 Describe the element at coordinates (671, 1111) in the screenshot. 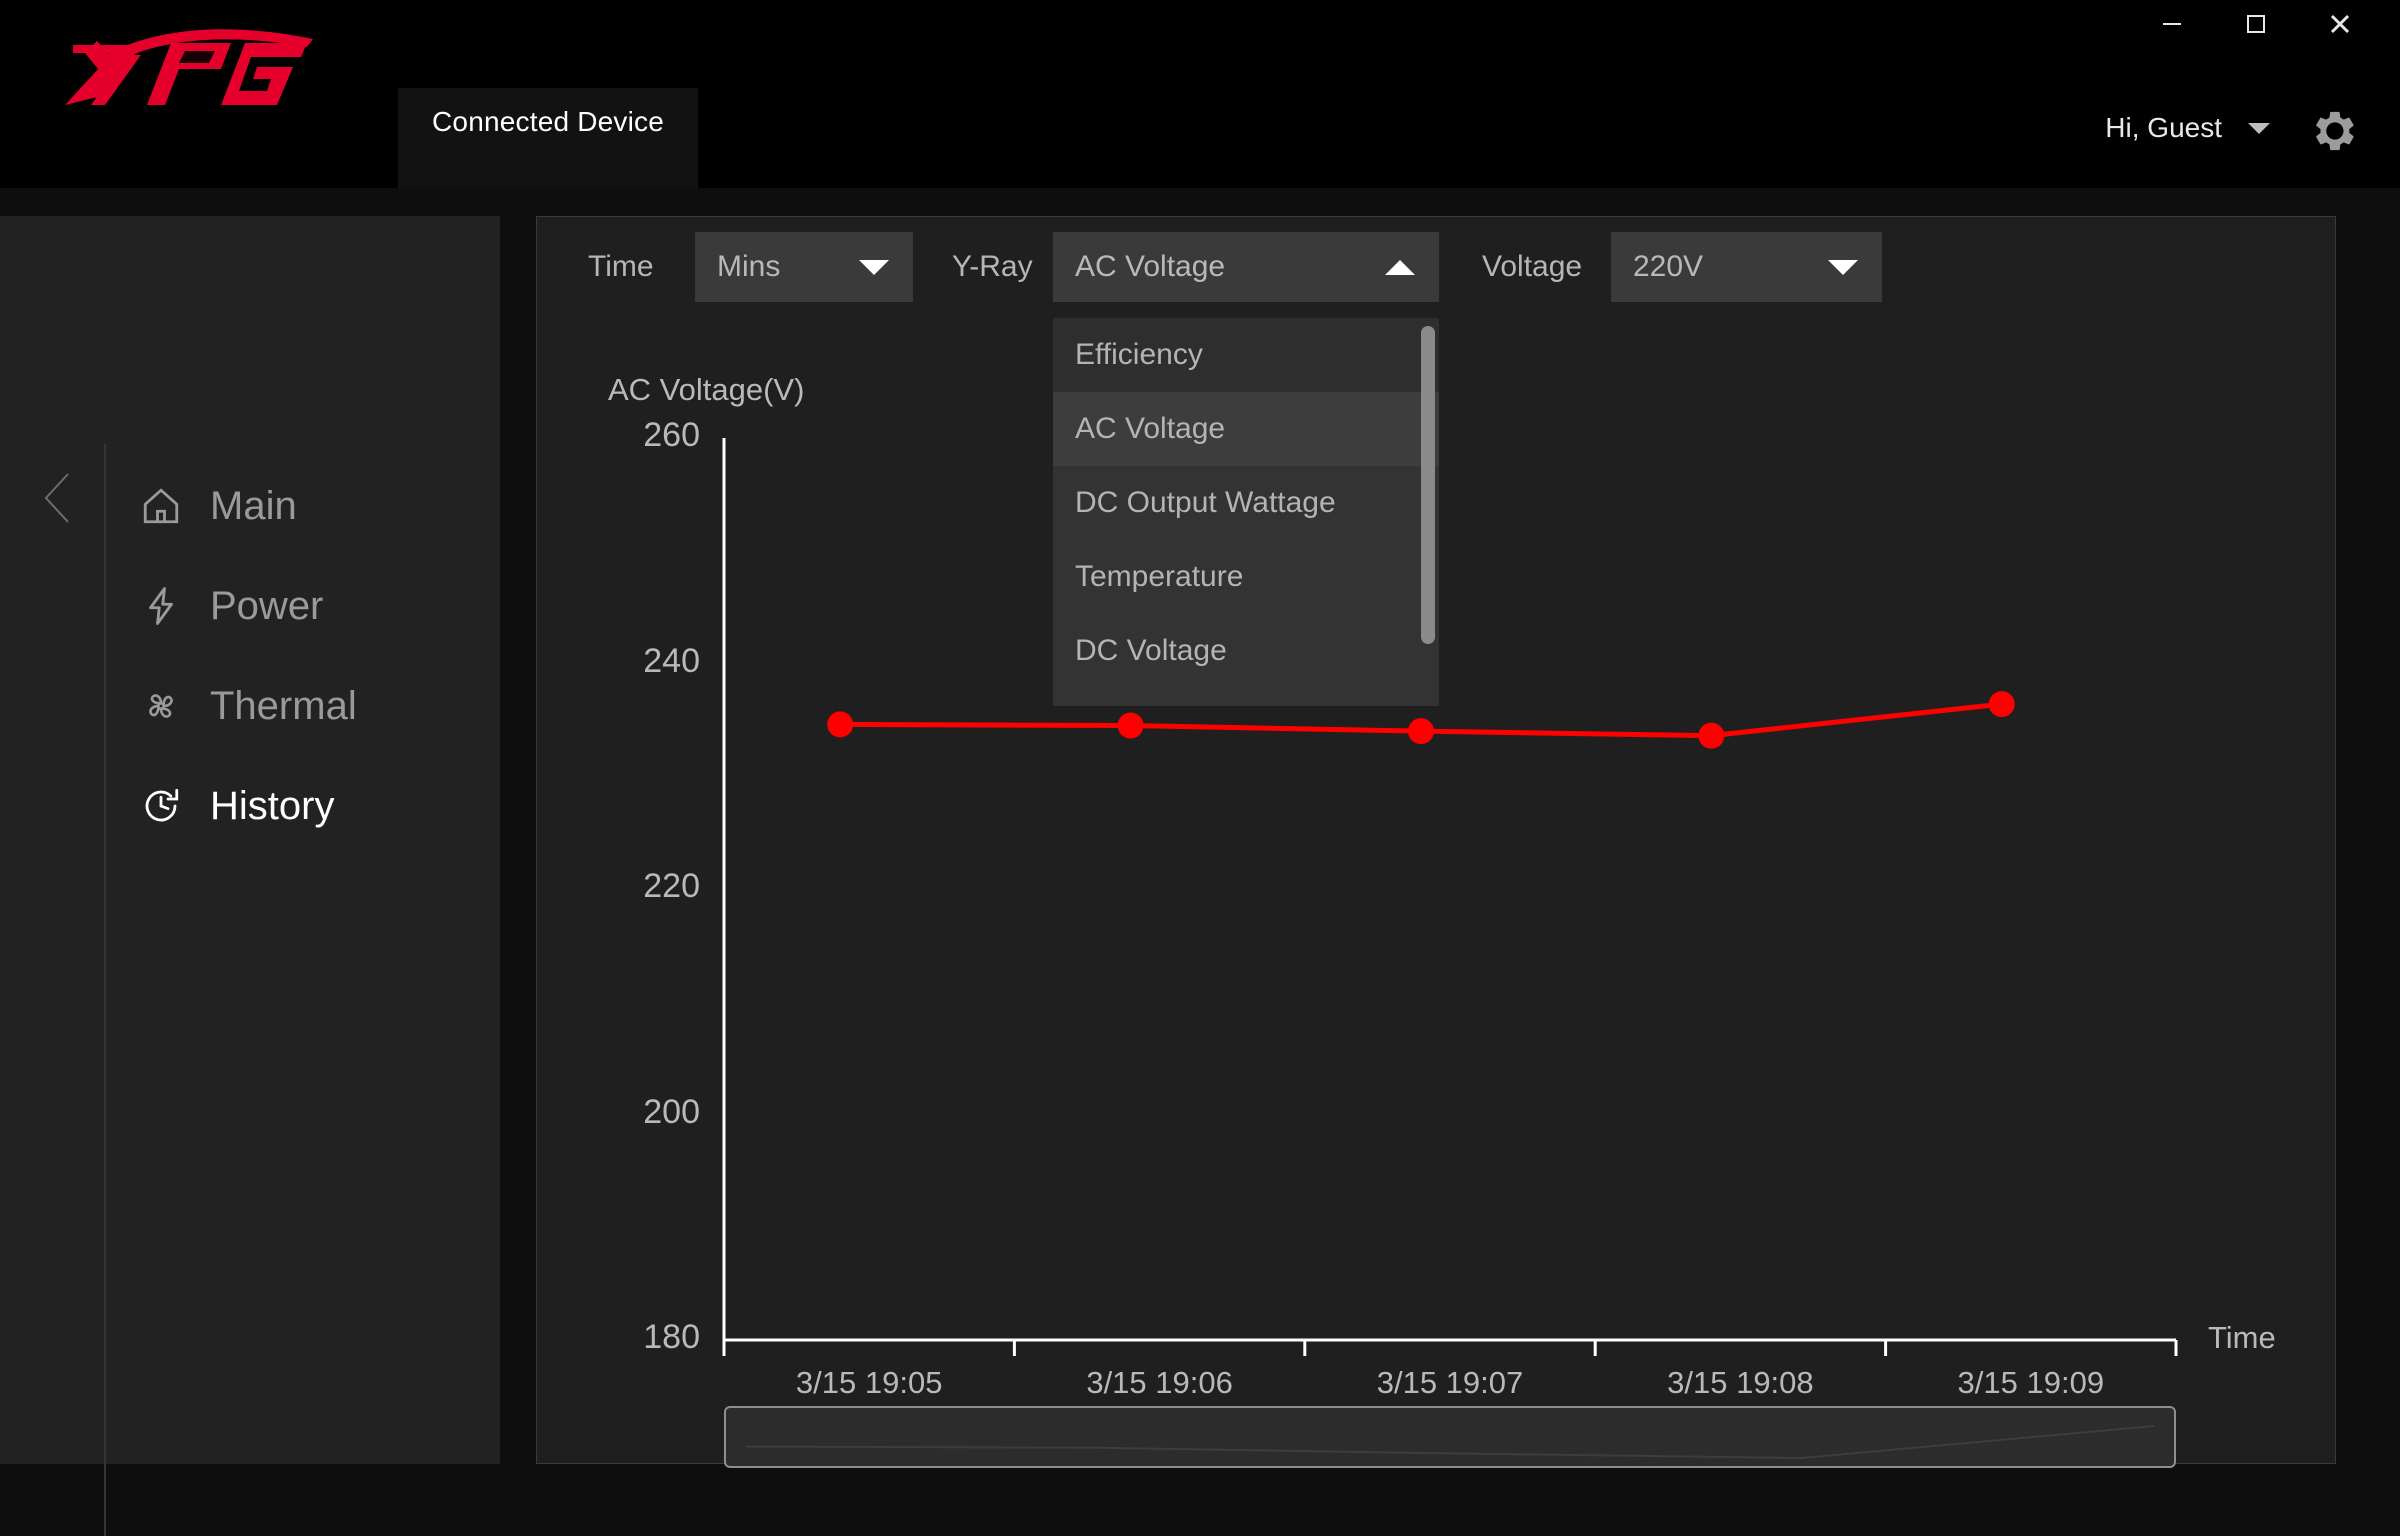

I see `y-axis-tick-label: 200` at that location.